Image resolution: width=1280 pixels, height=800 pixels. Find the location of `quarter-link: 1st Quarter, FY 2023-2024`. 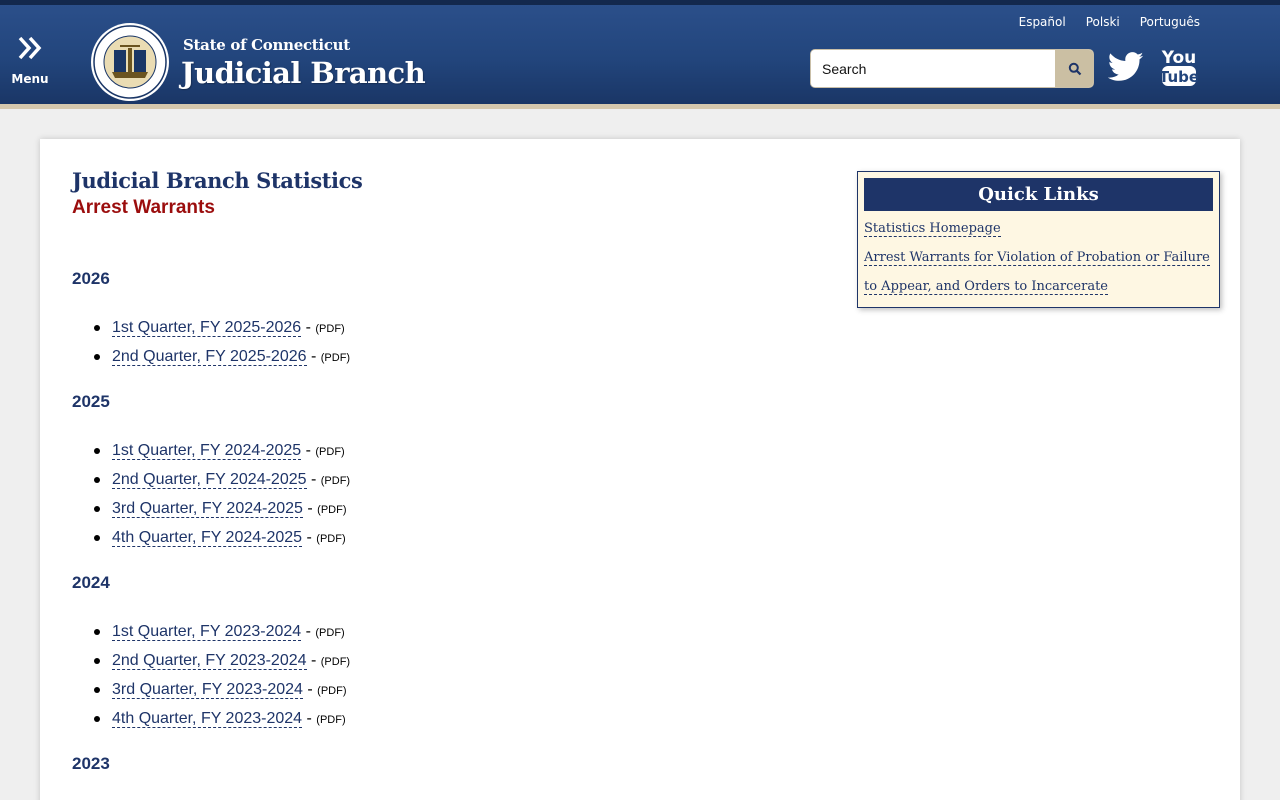

quarter-link: 1st Quarter, FY 2023-2024 is located at coordinates (207, 632).